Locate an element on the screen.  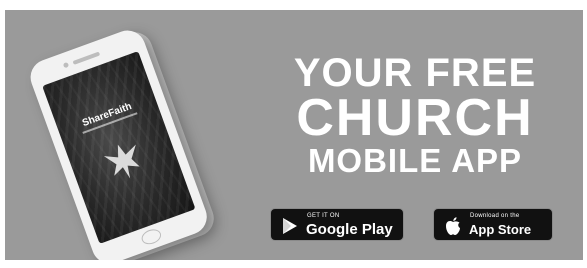
google-play-badge: GET IT ON Google Play is located at coordinates (337, 224).